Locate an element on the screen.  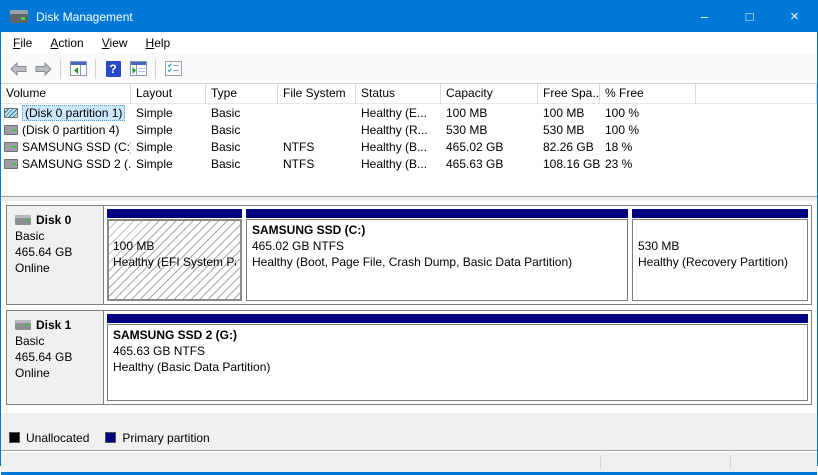
cell-free-space: 530 MB is located at coordinates (564, 129).